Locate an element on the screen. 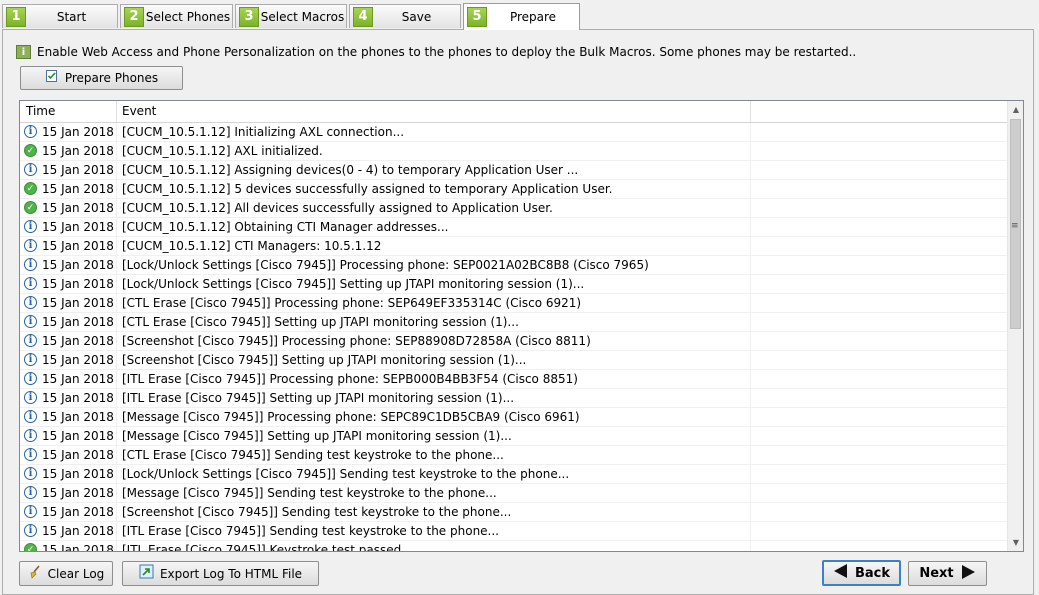 Image resolution: width=1039 pixels, height=595 pixels. info-icon: i is located at coordinates (23, 52).